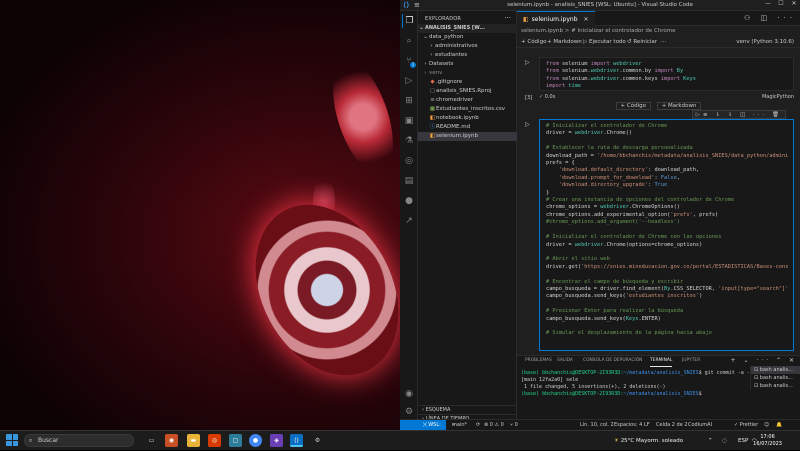  I want to click on code-line: # Inicializar el controlador de Chrome, so click(607, 126).